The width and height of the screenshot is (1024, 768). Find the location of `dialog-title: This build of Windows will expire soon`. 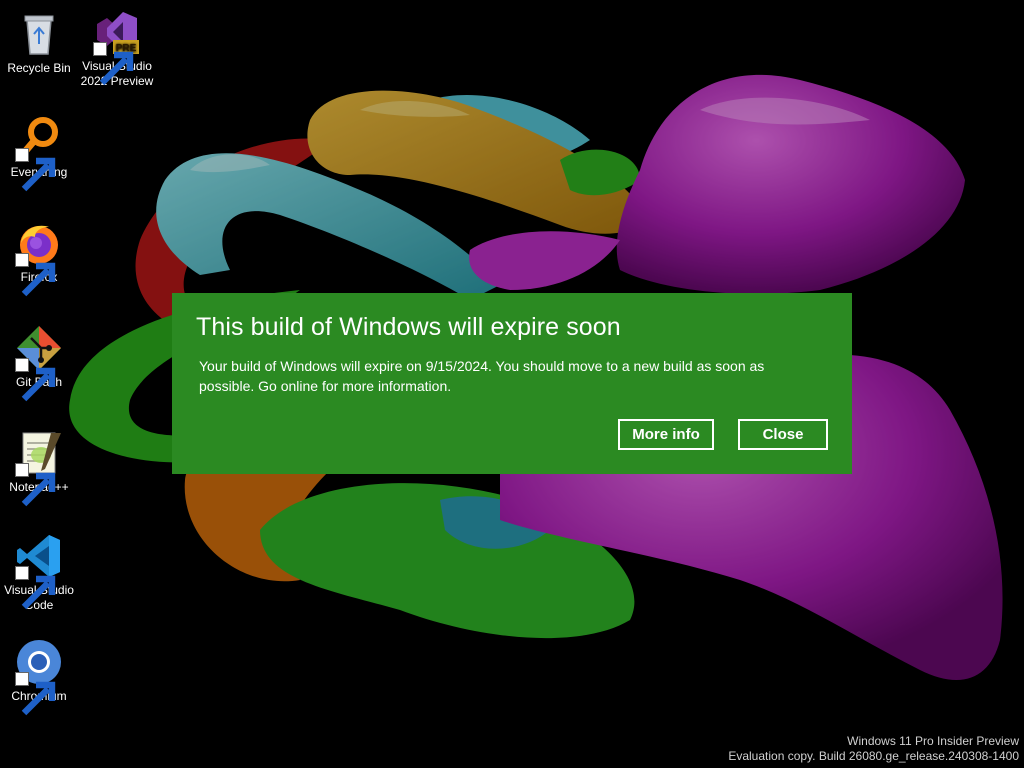

dialog-title: This build of Windows will expire soon is located at coordinates (408, 327).